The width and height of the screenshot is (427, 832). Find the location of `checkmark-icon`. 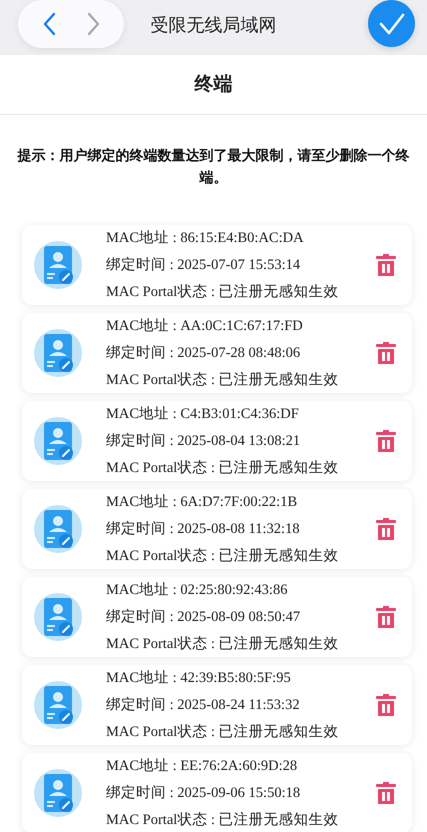

checkmark-icon is located at coordinates (391, 23).